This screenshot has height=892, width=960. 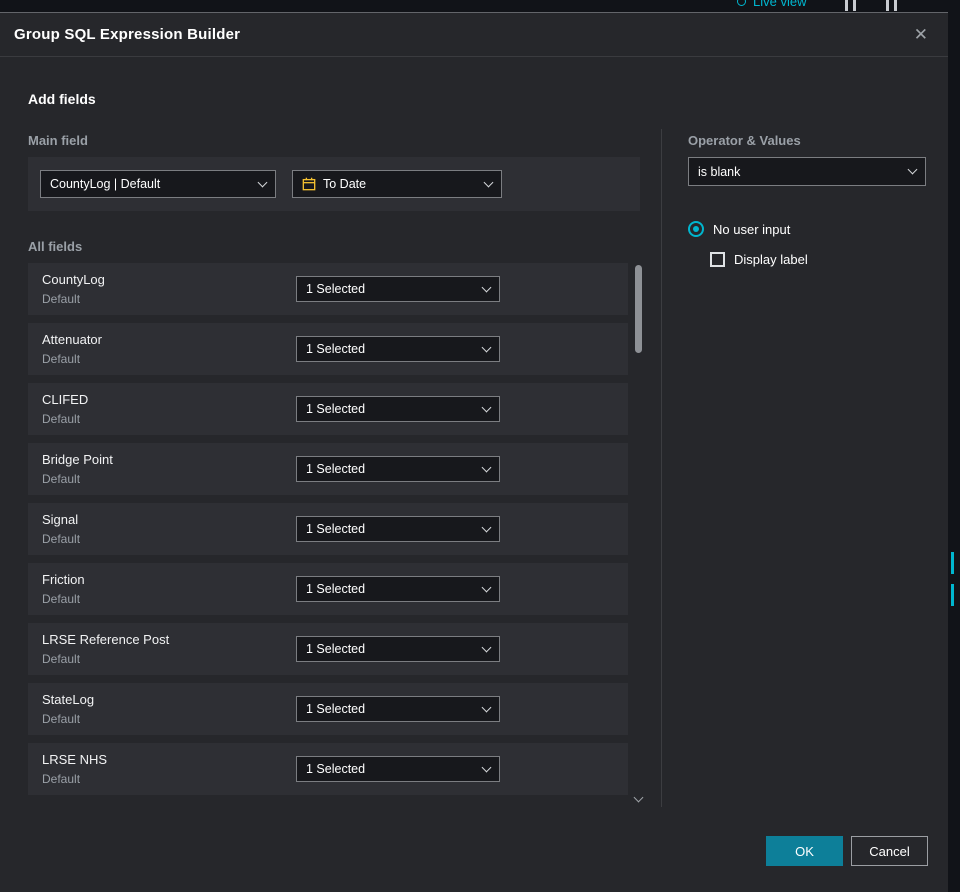 What do you see at coordinates (696, 229) in the screenshot?
I see `radio-selected-icon` at bounding box center [696, 229].